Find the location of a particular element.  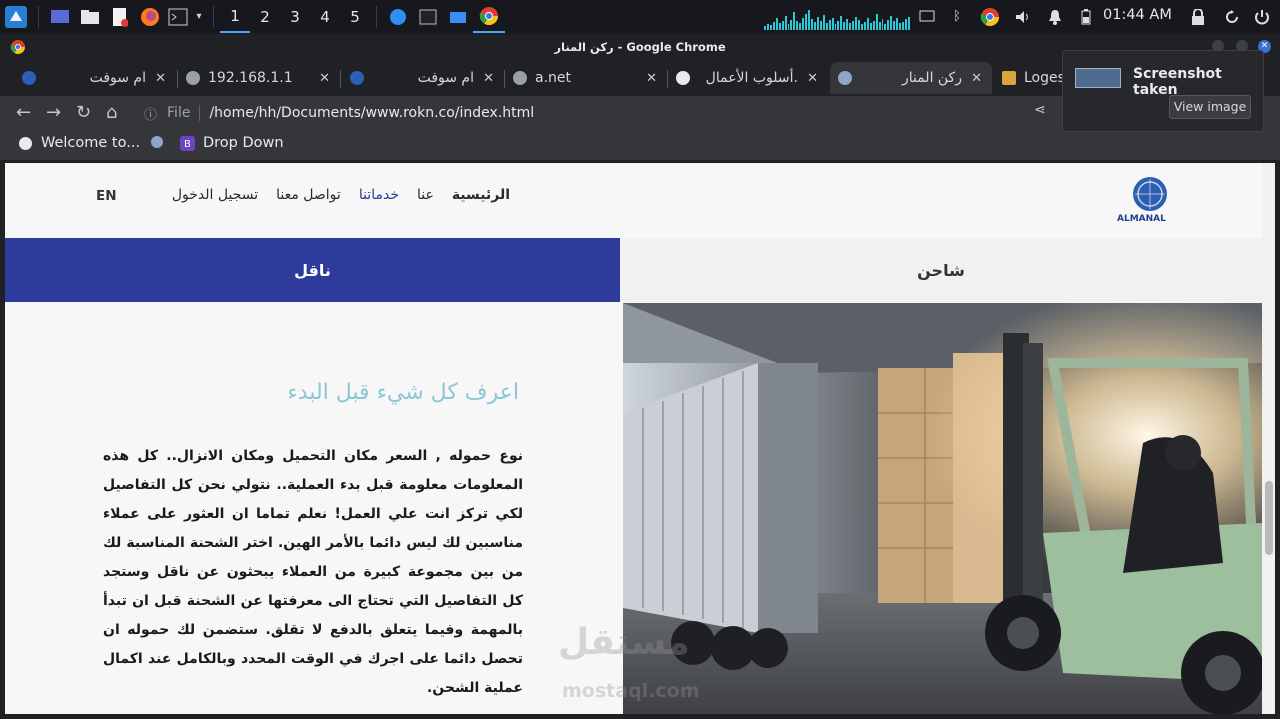

scrollbar-thumb is located at coordinates (1269, 518).